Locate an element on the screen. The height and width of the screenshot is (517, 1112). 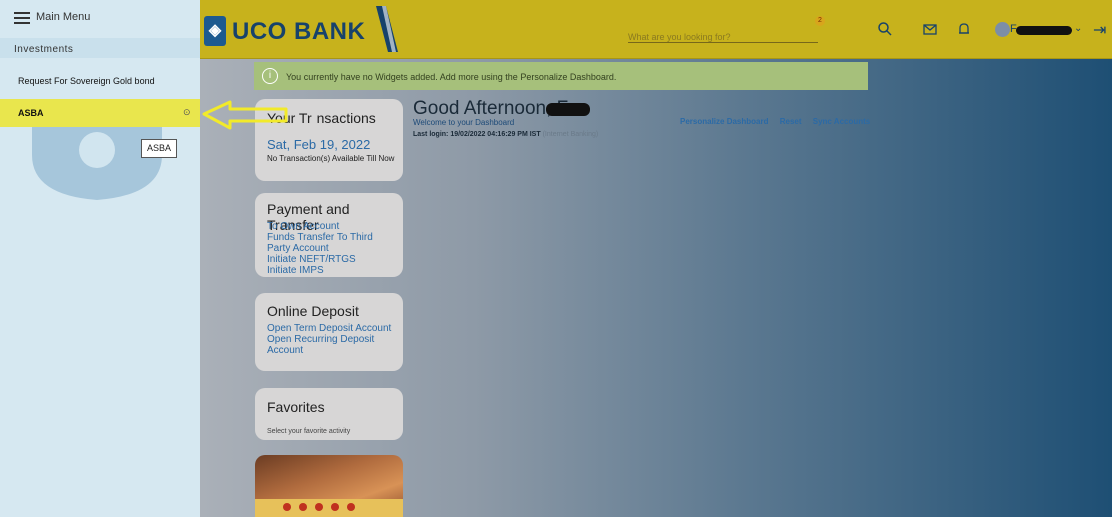
widget-title: Online Deposit is located at coordinates (313, 311).